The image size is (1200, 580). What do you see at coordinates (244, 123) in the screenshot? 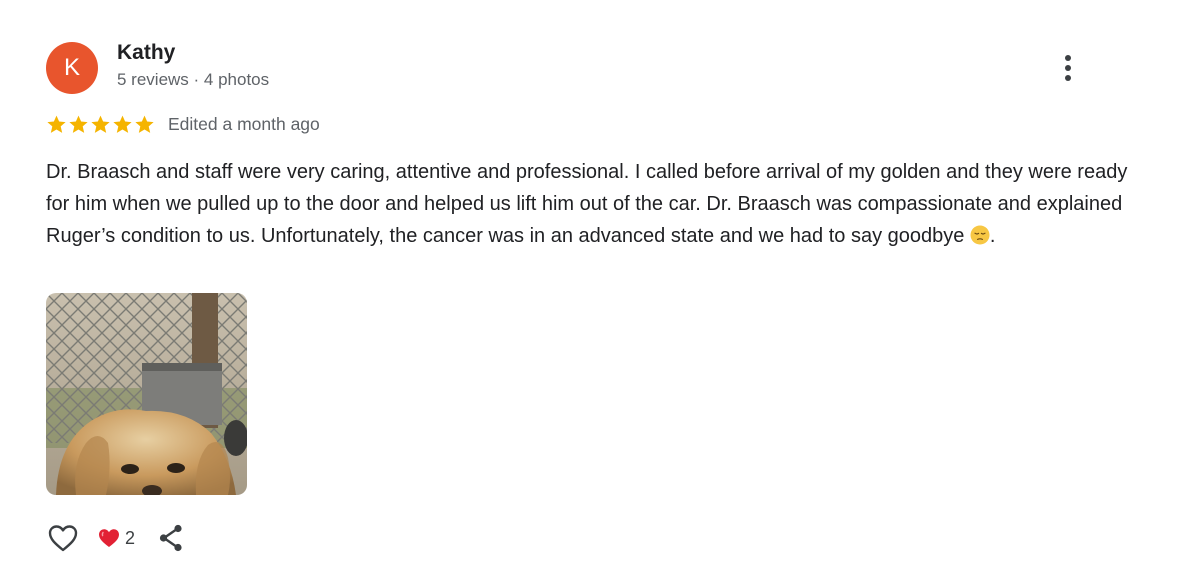
I see `review-timestamp: Edited a month ago` at bounding box center [244, 123].